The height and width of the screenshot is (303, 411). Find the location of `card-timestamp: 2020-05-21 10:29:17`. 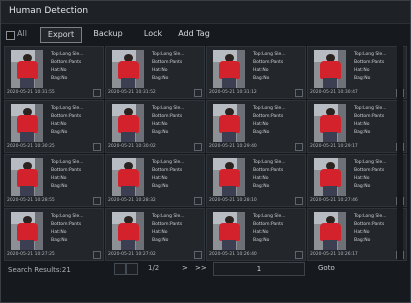

card-timestamp: 2020-05-21 10:29:17 is located at coordinates (334, 146).